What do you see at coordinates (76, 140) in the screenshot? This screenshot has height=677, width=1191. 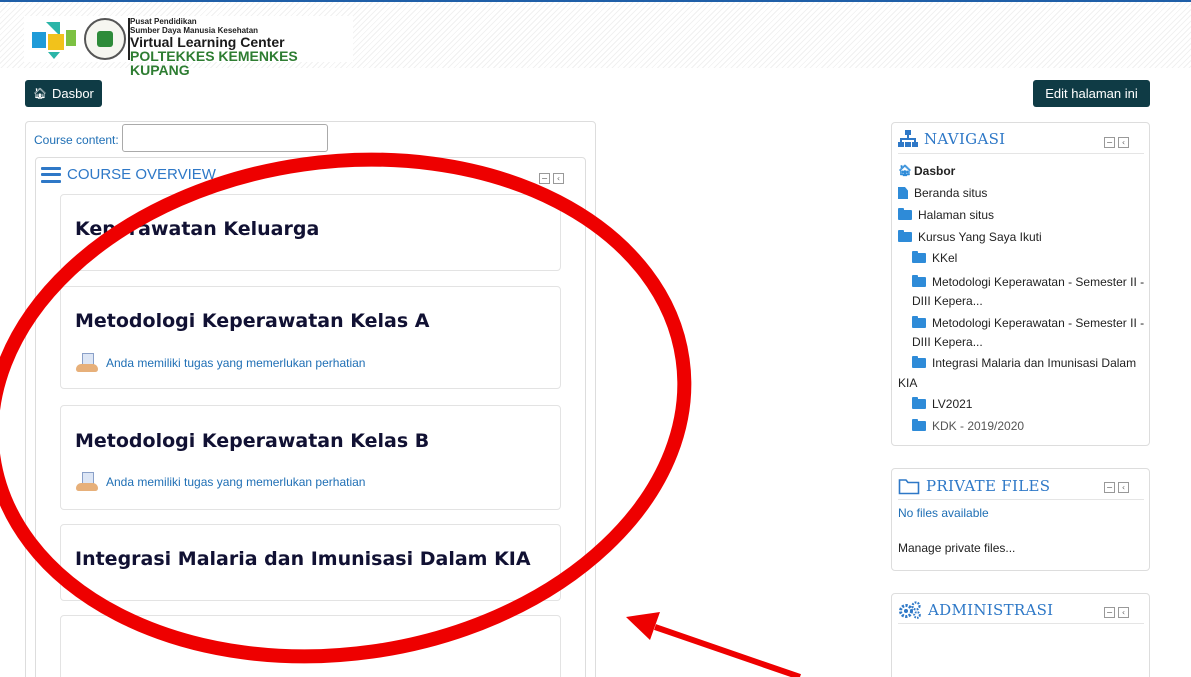 I see `course-content-label: Course content:` at bounding box center [76, 140].